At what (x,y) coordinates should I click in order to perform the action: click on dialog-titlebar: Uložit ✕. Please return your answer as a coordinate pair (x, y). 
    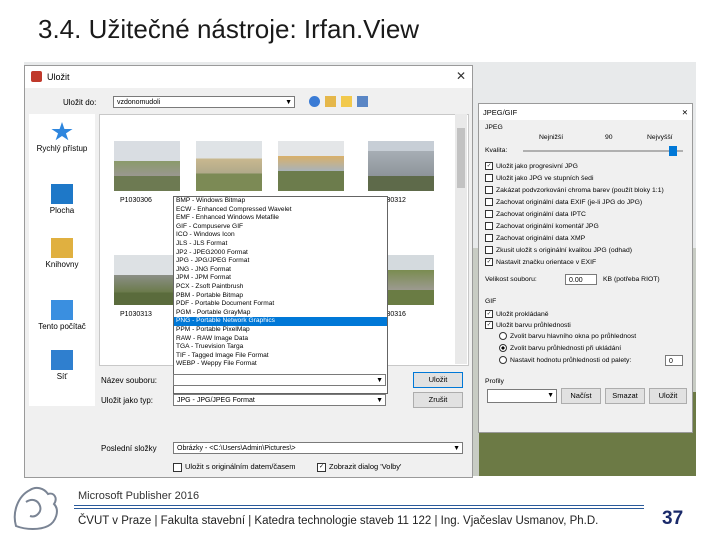
    Looking at the image, I should click on (248, 77).